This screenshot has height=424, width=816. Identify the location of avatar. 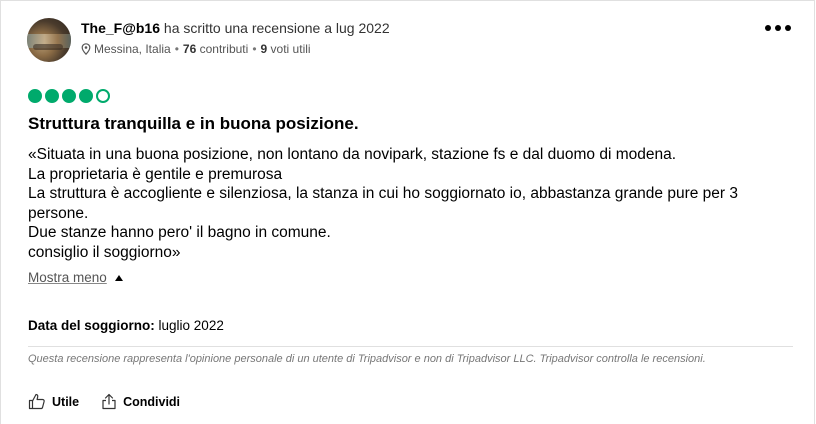
(49, 40).